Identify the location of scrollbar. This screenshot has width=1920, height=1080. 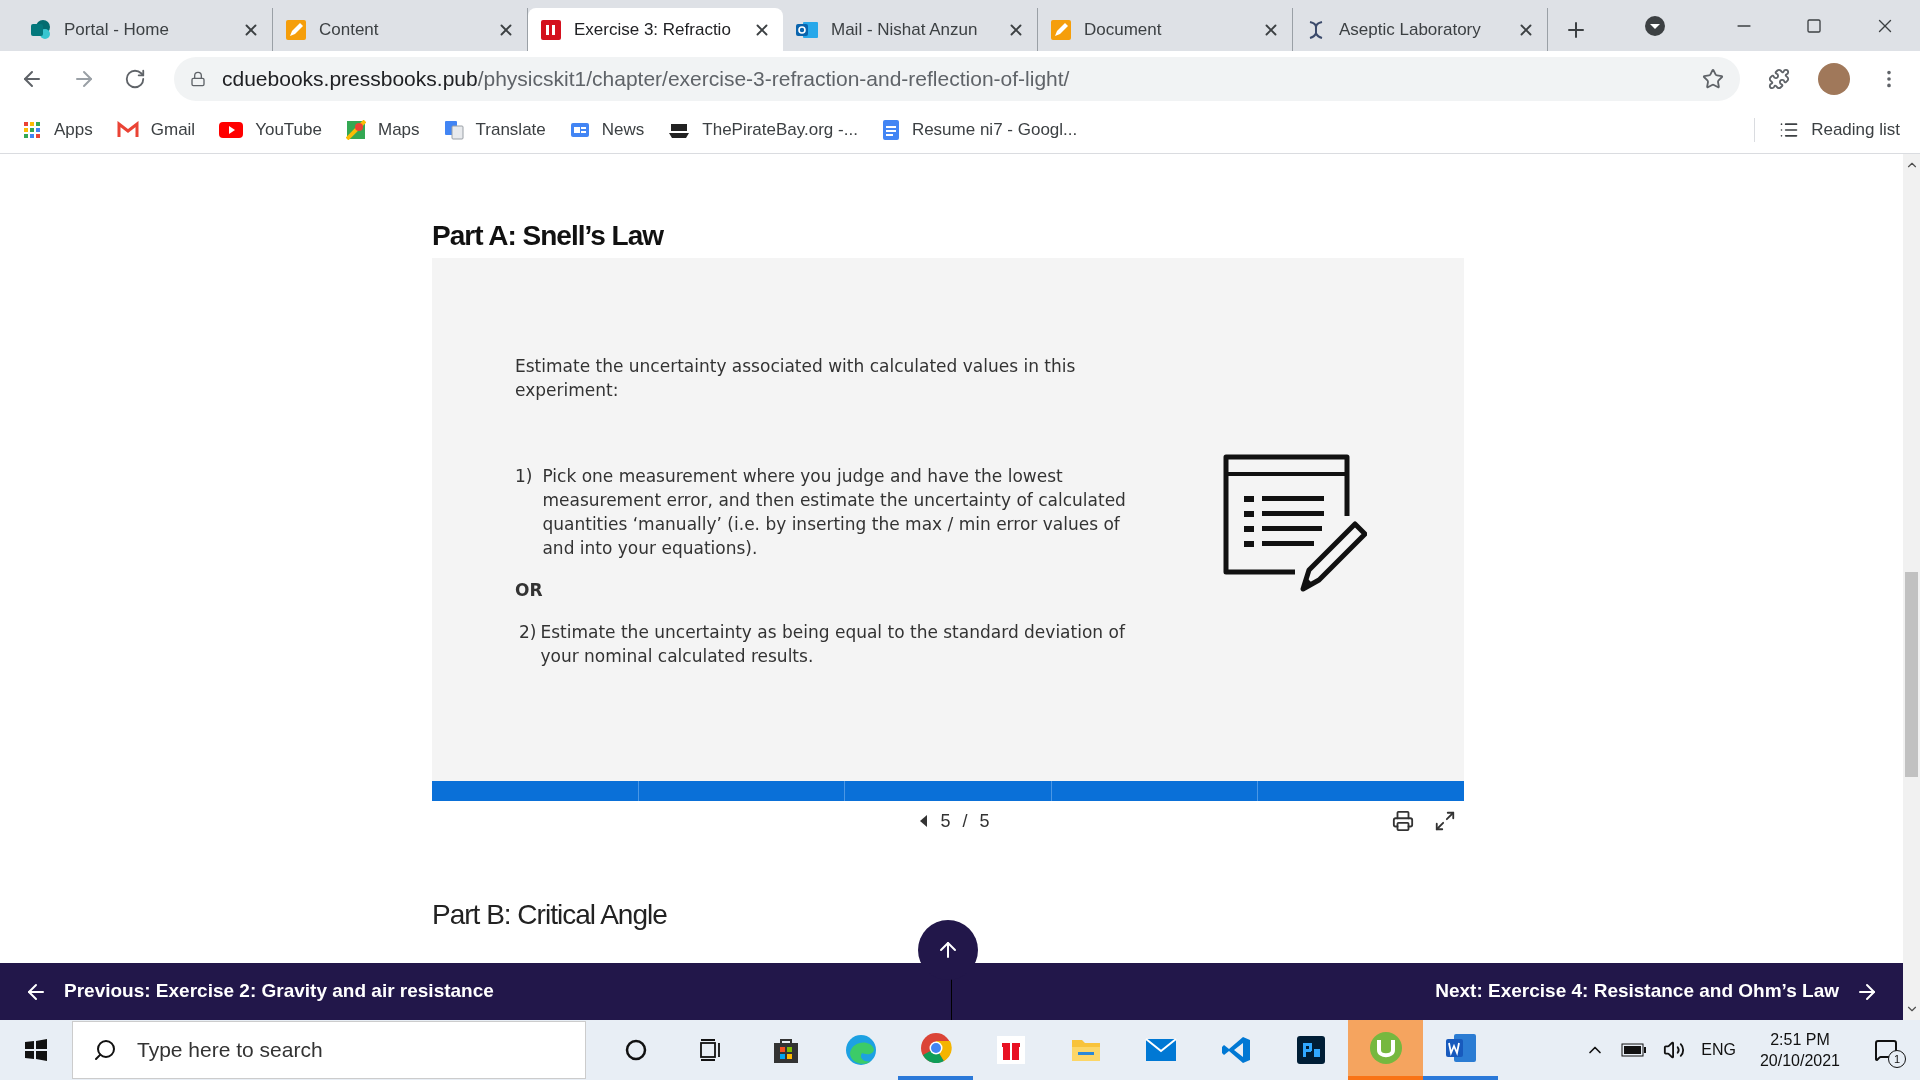
(1911, 587).